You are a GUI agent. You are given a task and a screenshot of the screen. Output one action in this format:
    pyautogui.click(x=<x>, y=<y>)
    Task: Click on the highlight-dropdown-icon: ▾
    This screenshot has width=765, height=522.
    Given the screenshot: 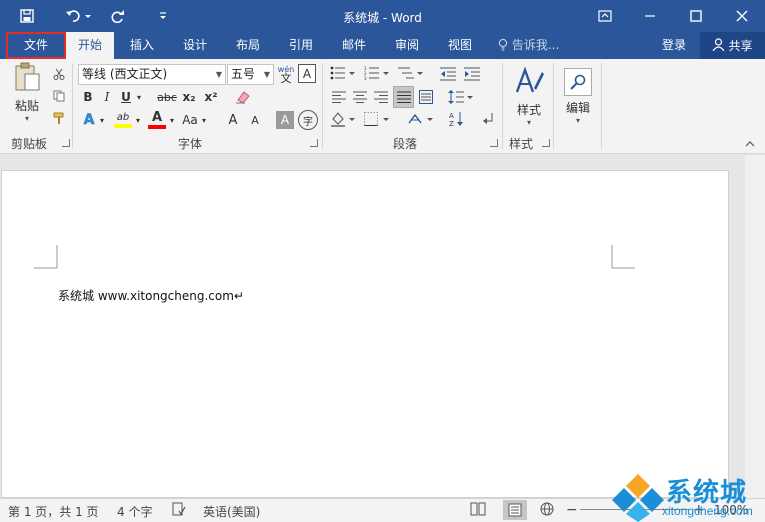 What is the action you would take?
    pyautogui.click(x=138, y=120)
    